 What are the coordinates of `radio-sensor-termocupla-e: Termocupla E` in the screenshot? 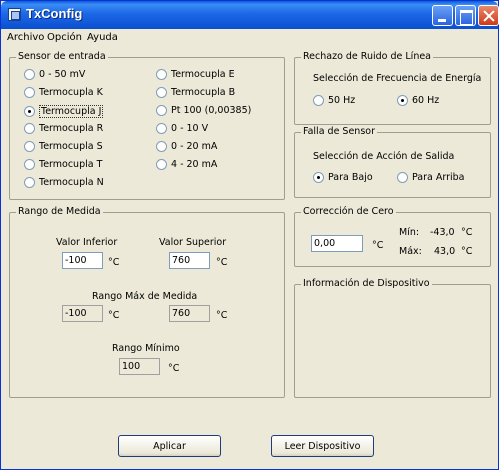 It's located at (195, 74).